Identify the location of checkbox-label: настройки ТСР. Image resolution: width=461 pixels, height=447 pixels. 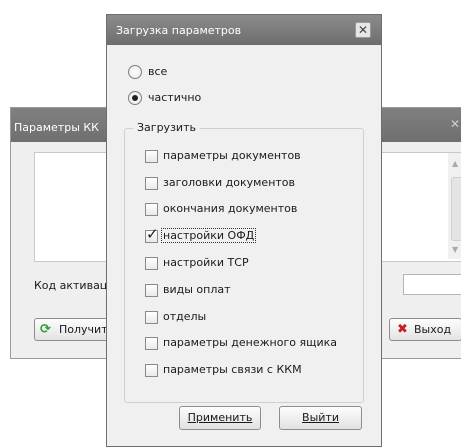
(206, 262).